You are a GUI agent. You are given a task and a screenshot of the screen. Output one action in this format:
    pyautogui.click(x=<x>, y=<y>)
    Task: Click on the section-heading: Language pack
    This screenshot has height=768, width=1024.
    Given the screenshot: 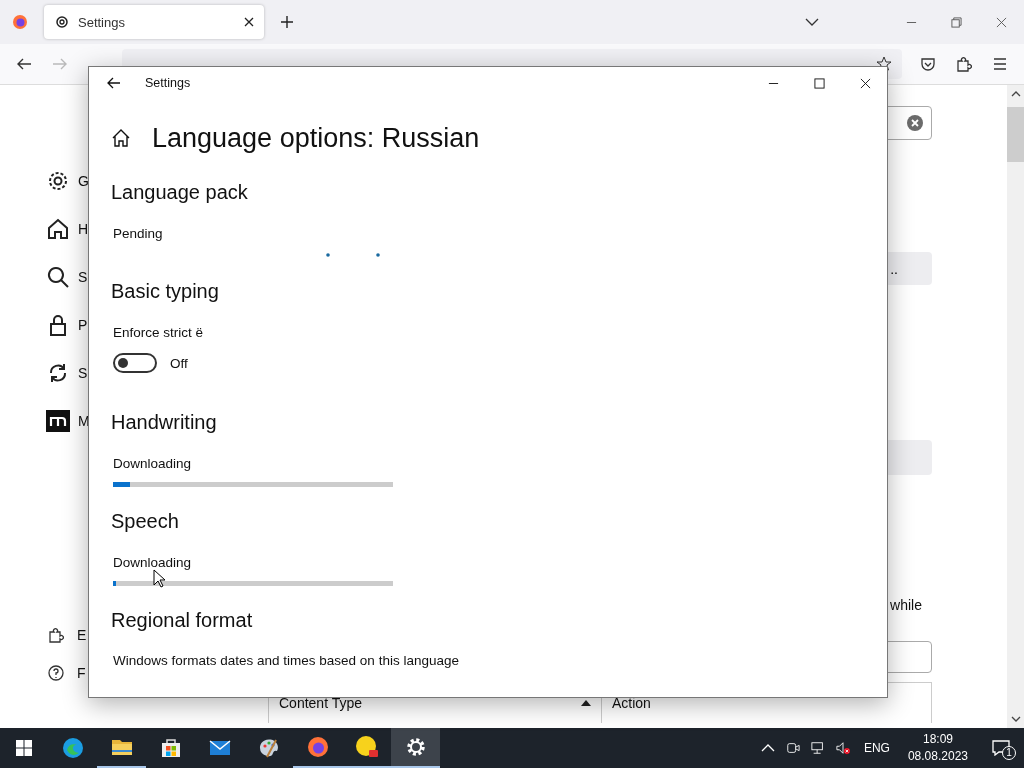 What is the action you would take?
    pyautogui.click(x=179, y=192)
    